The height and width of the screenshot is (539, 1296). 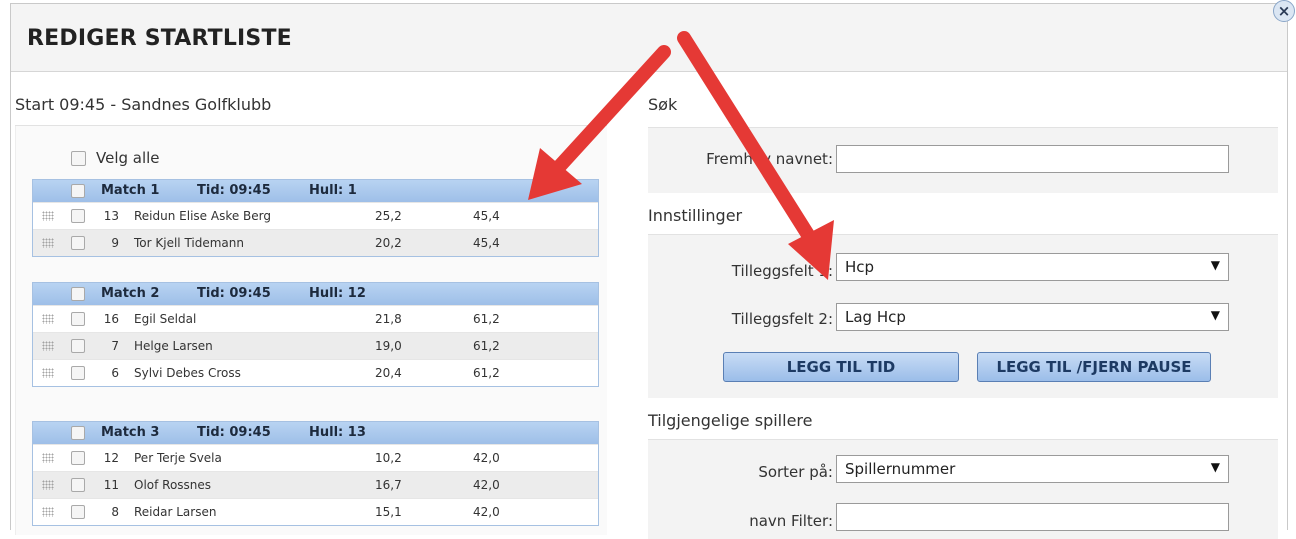 I want to click on player-hcp: 16,7, so click(x=388, y=485).